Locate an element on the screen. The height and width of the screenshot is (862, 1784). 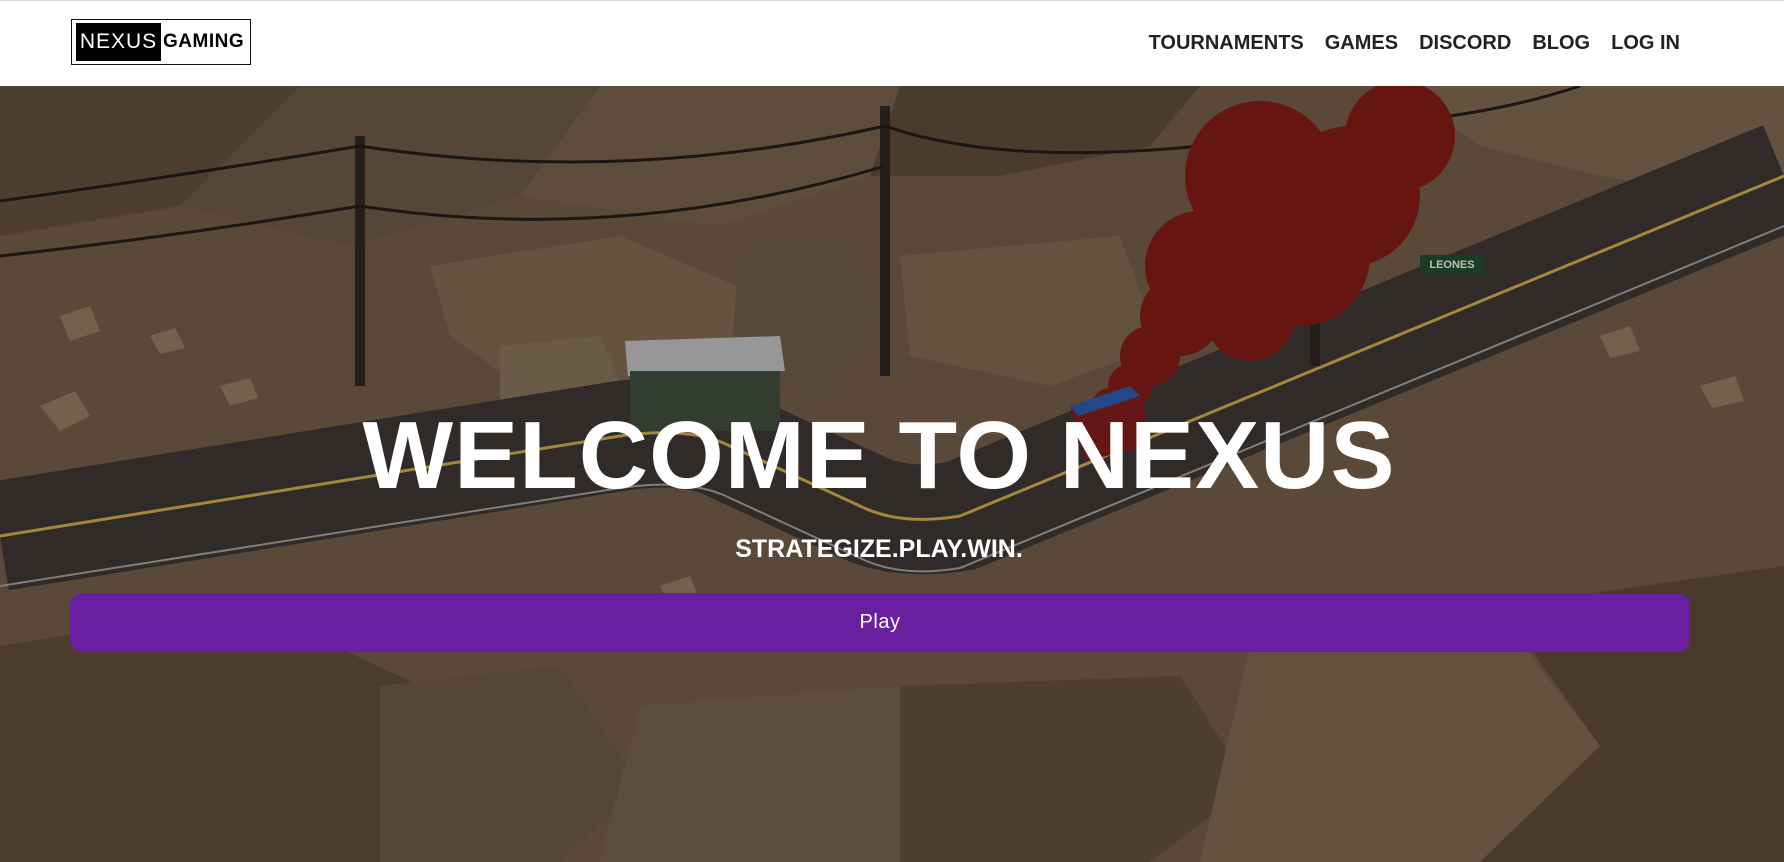
nav-discord: DISCORD is located at coordinates (1465, 43).